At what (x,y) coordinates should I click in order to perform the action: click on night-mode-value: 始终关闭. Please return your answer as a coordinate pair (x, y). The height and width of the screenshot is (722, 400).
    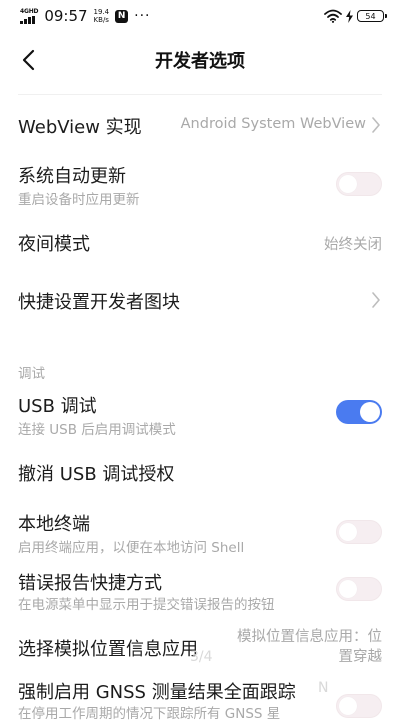
    Looking at the image, I should click on (353, 245).